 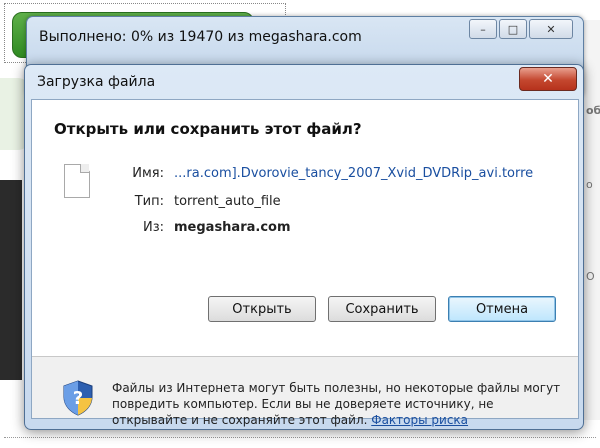 What do you see at coordinates (589, 184) in the screenshot?
I see `background-text-fragment: о` at bounding box center [589, 184].